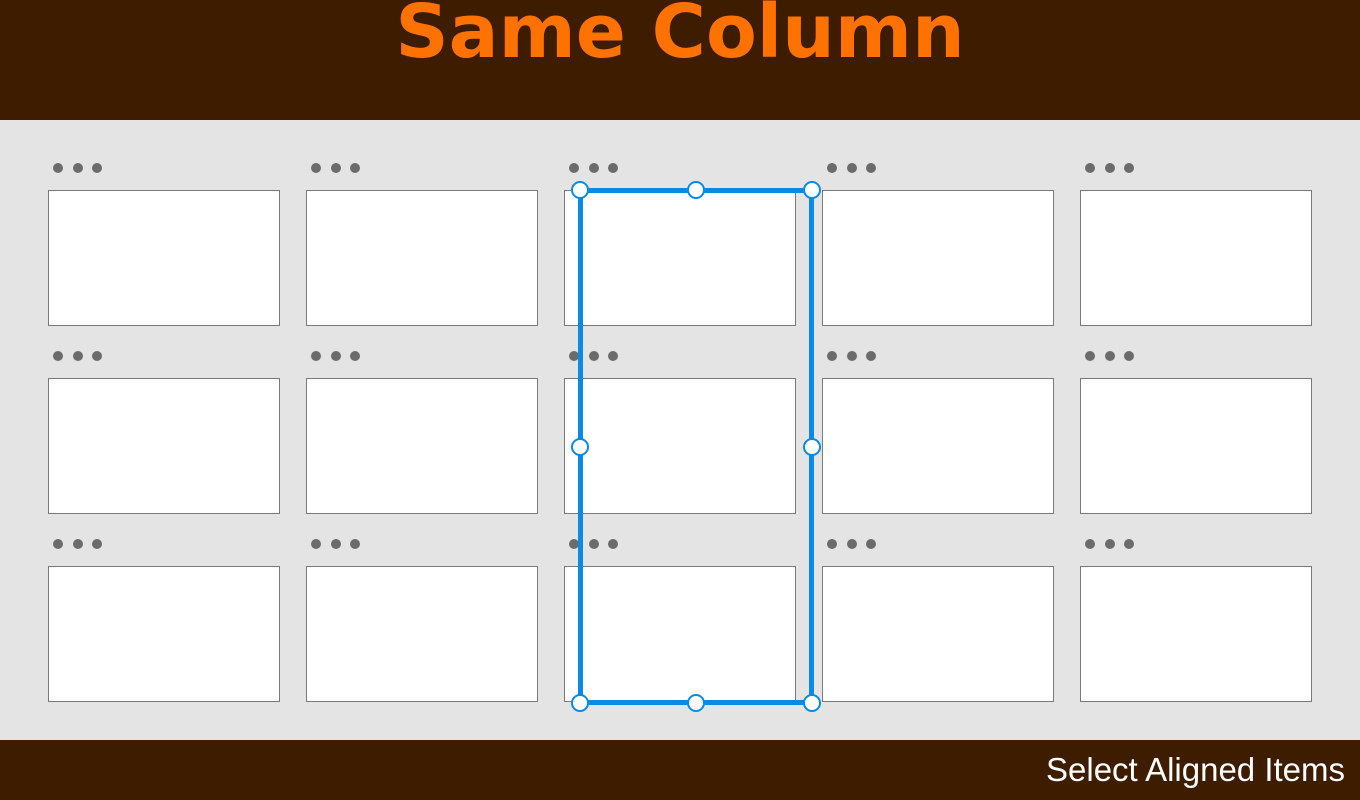  Describe the element at coordinates (696, 446) in the screenshot. I see `selection-outline` at that location.